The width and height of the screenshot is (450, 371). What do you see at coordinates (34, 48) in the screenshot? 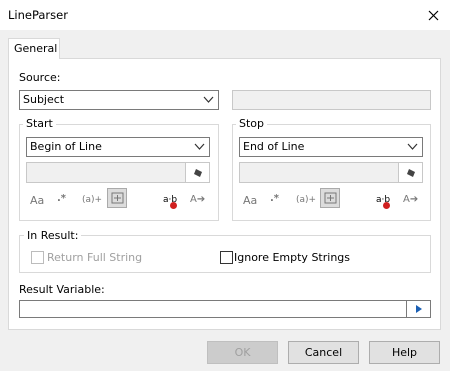
I see `tab-general: General` at bounding box center [34, 48].